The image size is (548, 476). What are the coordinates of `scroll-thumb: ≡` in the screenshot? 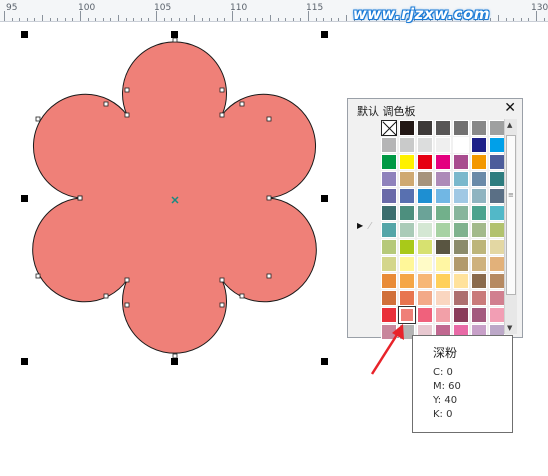 It's located at (511, 215).